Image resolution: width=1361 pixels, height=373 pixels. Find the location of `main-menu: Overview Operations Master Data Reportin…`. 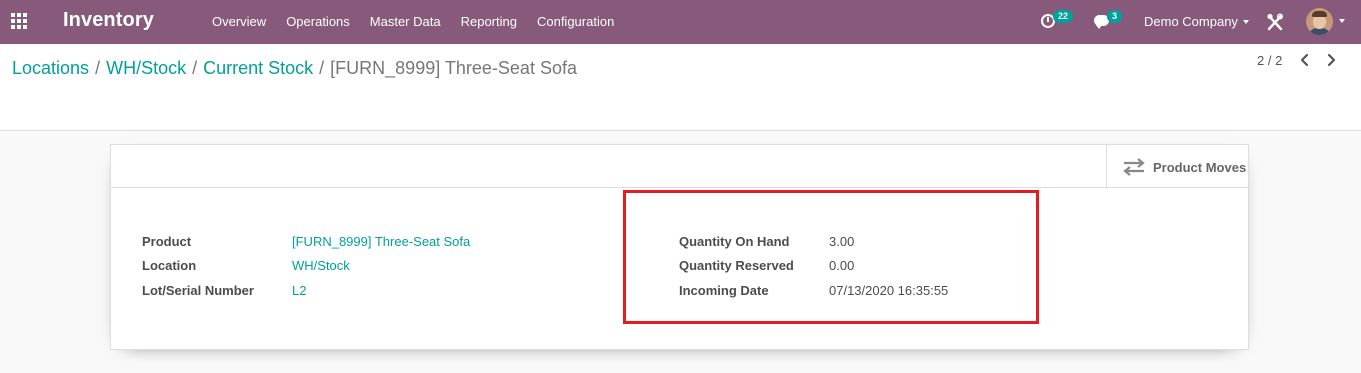

main-menu: Overview Operations Master Data Reportin… is located at coordinates (413, 22).